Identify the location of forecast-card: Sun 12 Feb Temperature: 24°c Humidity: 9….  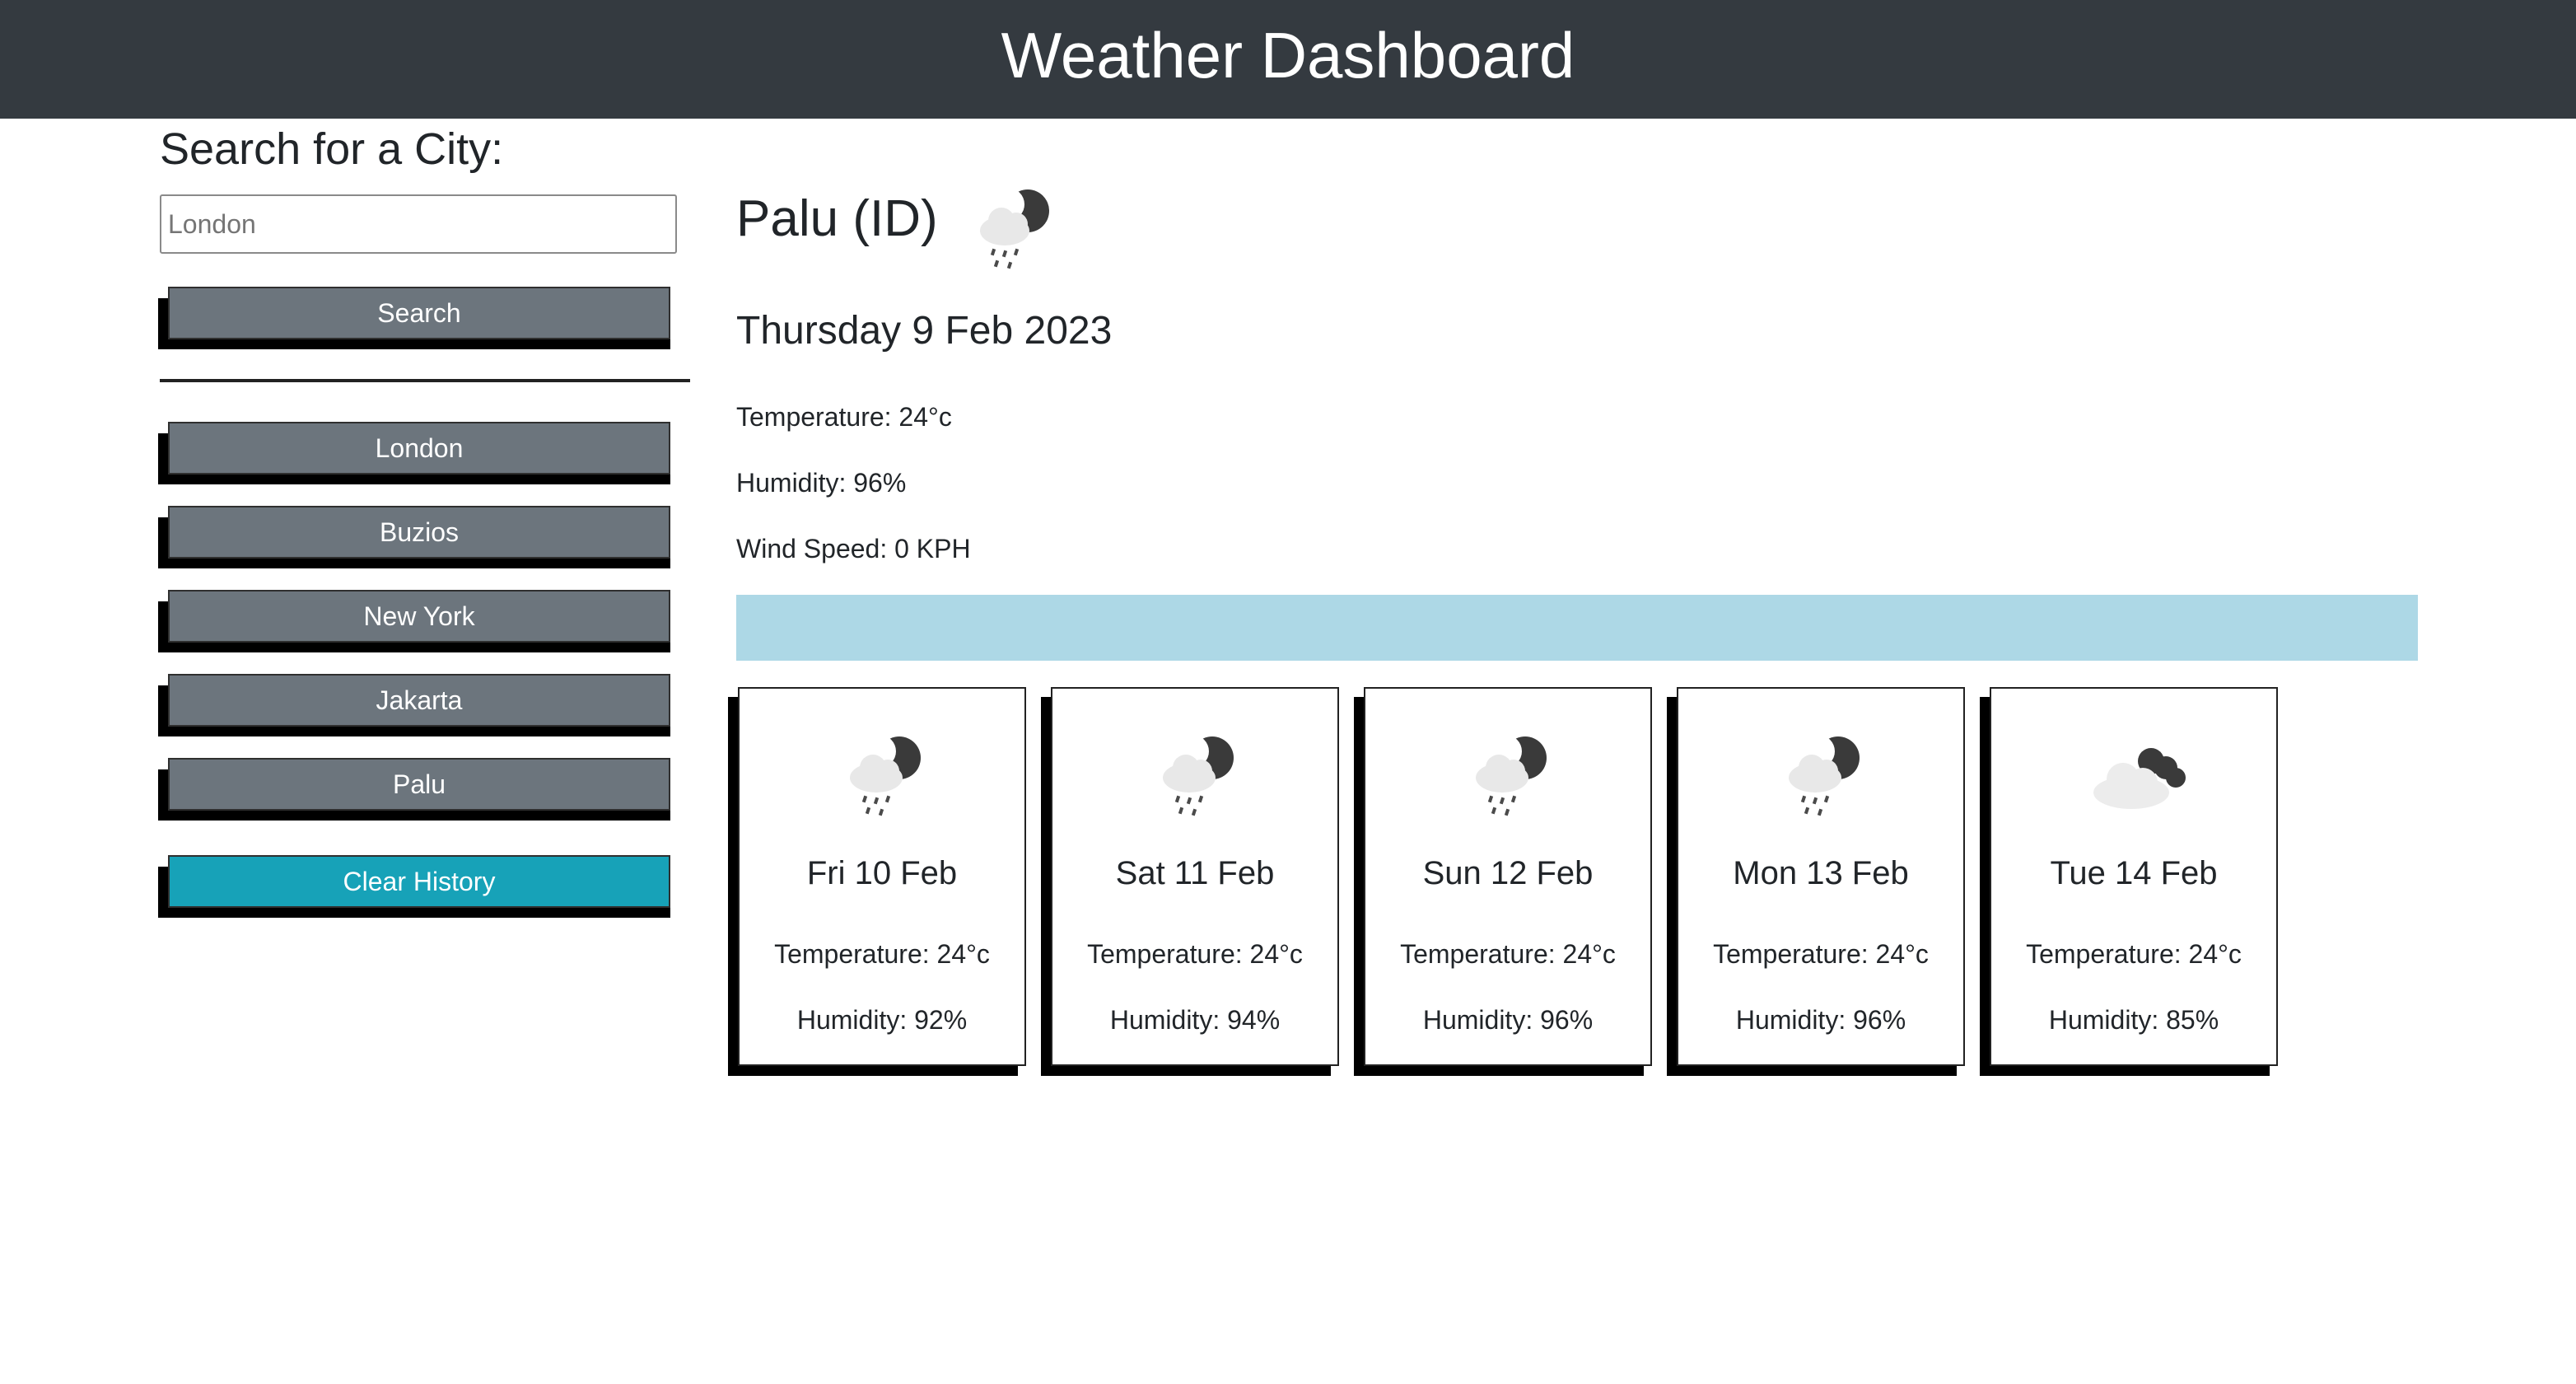
(1513, 882).